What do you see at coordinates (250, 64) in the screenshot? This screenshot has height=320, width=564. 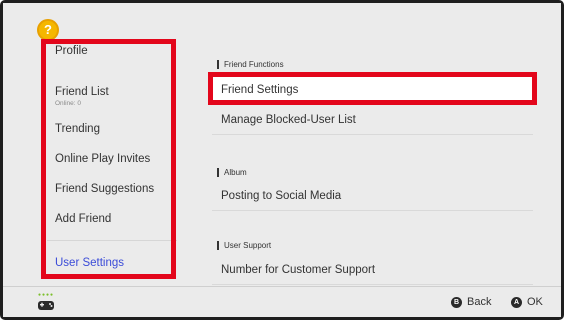 I see `section-label-friend-functions: Friend Functions` at bounding box center [250, 64].